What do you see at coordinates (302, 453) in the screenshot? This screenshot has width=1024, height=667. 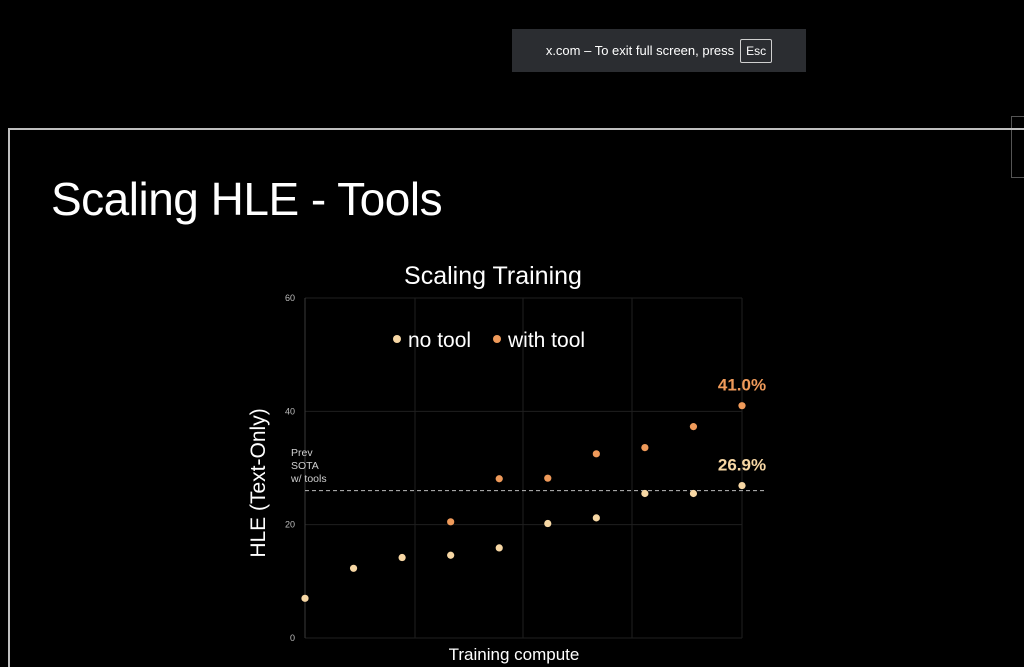 I see `prev-sota-label-line: Prev` at bounding box center [302, 453].